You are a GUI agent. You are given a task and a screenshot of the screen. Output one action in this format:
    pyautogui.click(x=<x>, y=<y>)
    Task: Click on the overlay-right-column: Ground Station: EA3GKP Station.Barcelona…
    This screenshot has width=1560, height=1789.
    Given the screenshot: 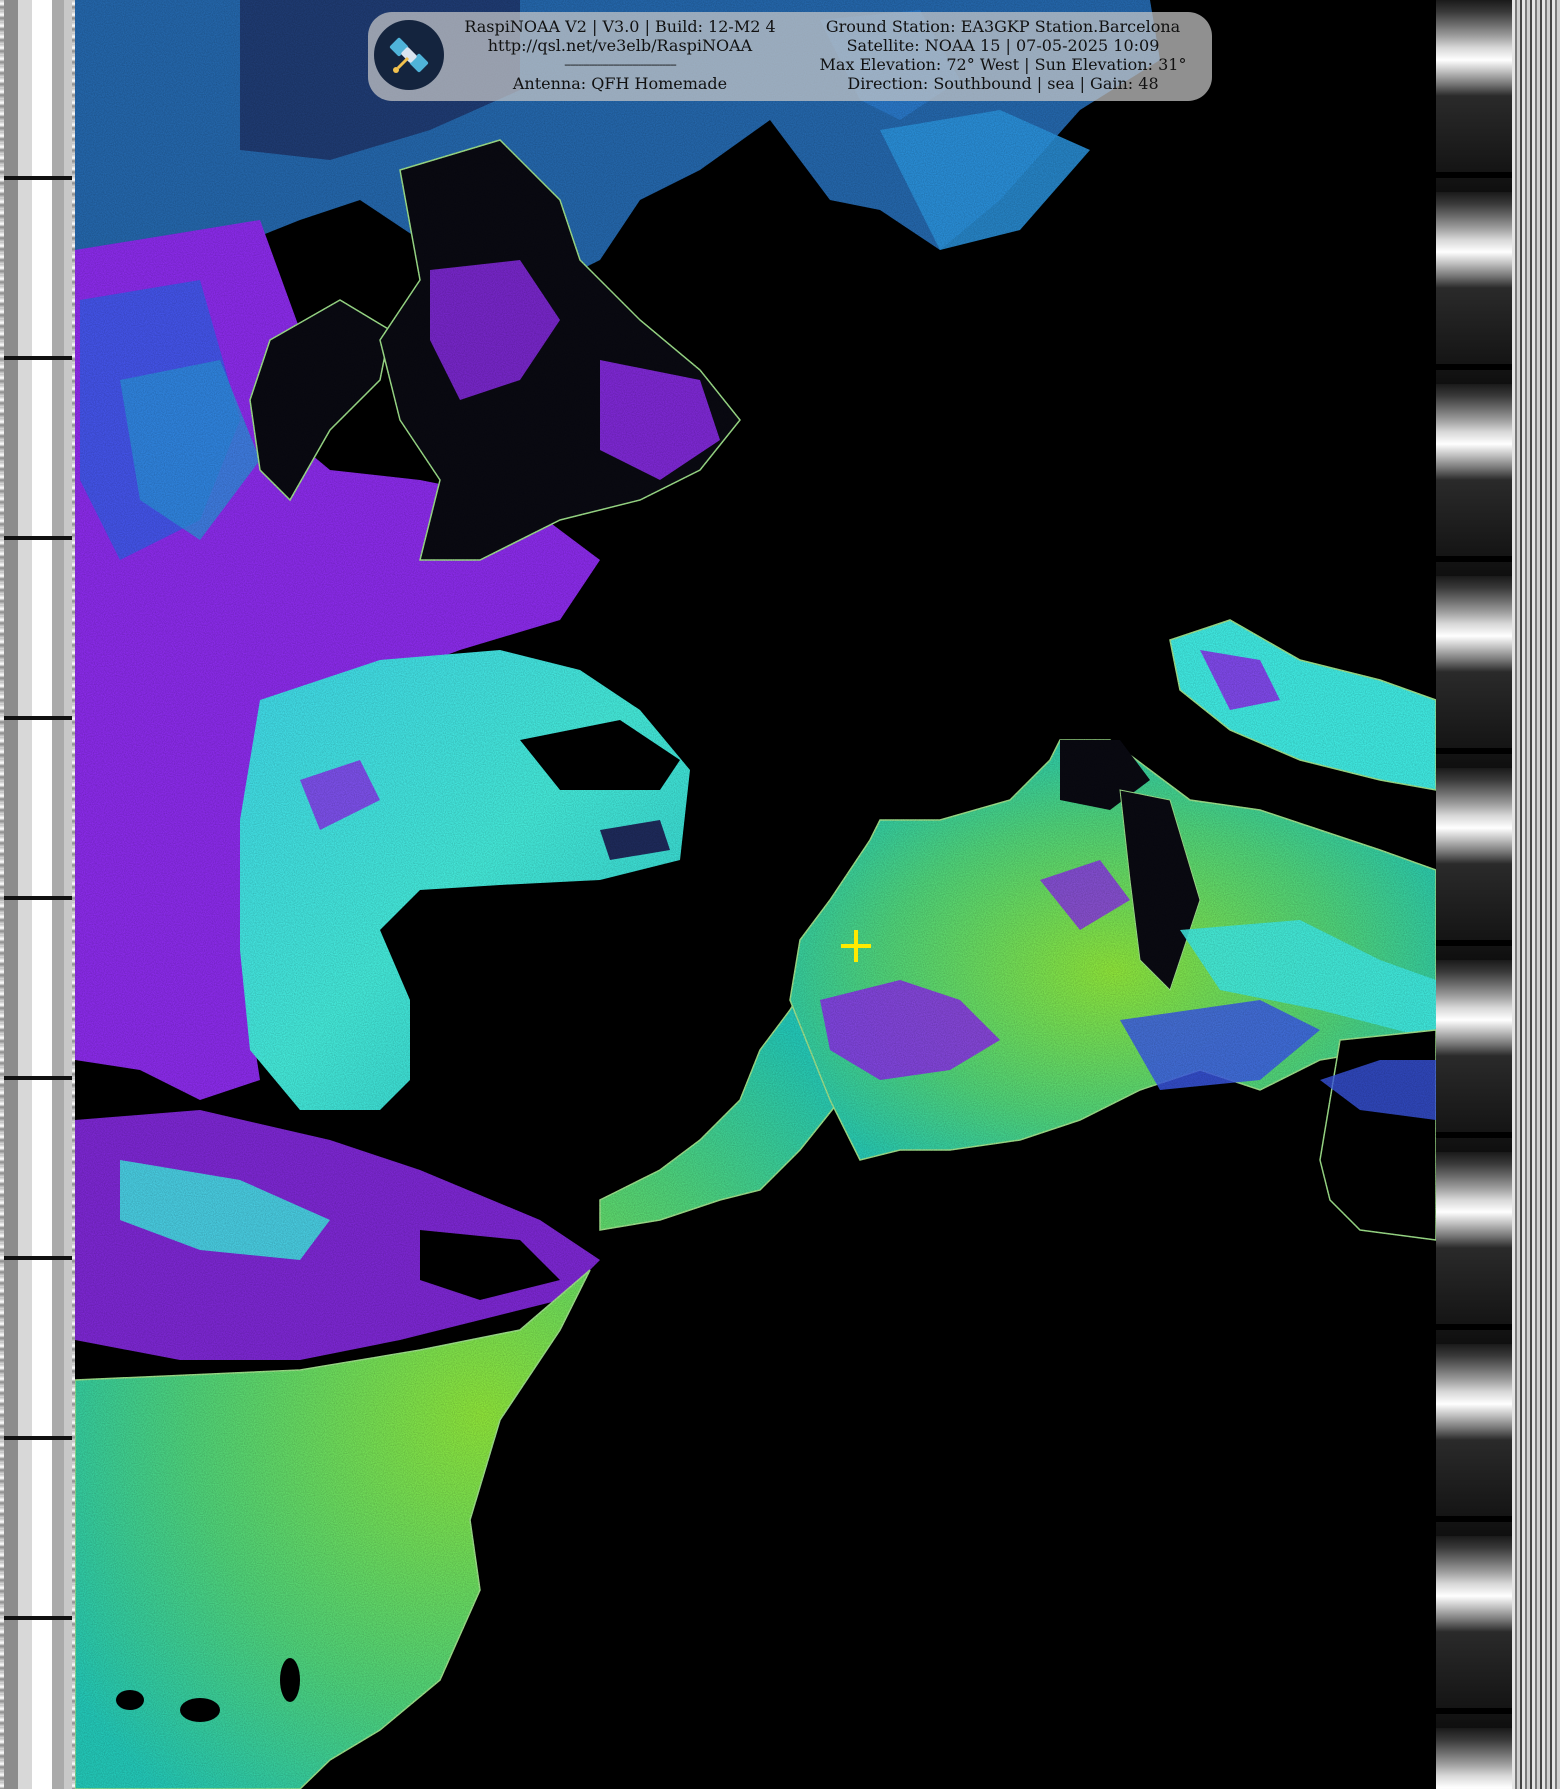 What is the action you would take?
    pyautogui.click(x=1003, y=55)
    